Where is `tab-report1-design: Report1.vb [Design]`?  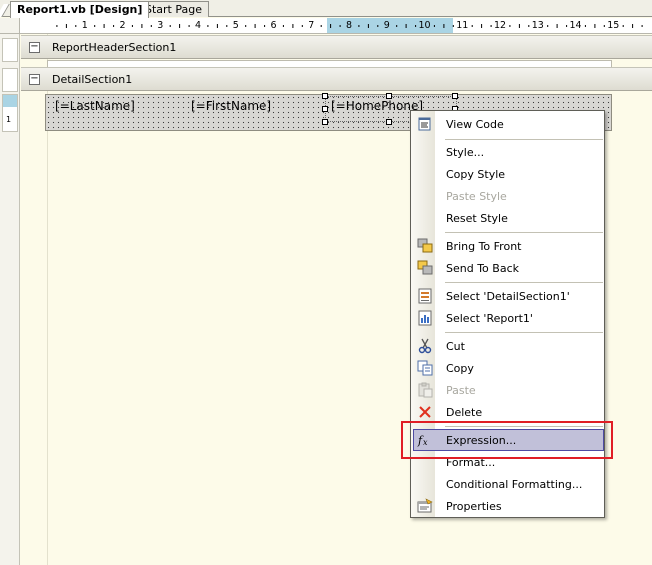
tab-report1-design: Report1.vb [Design] is located at coordinates (80, 9).